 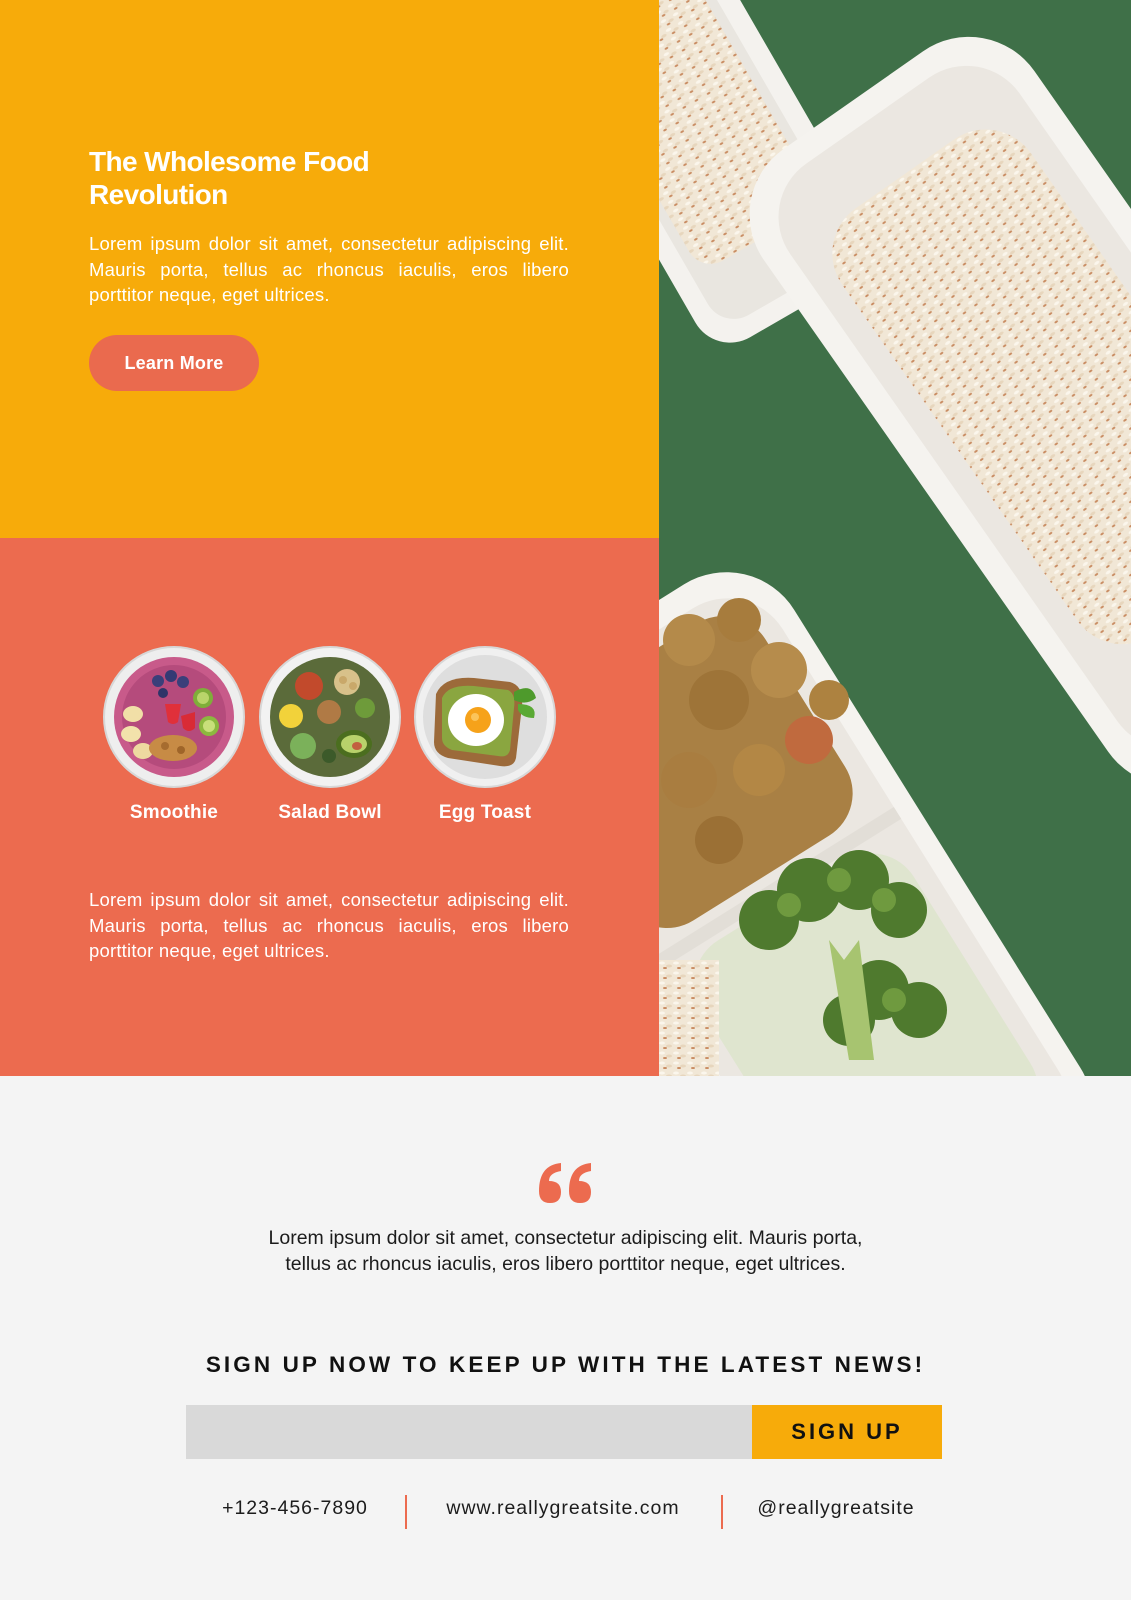 What do you see at coordinates (299, 178) in the screenshot?
I see `page-title: The Wholesome Food Revolution` at bounding box center [299, 178].